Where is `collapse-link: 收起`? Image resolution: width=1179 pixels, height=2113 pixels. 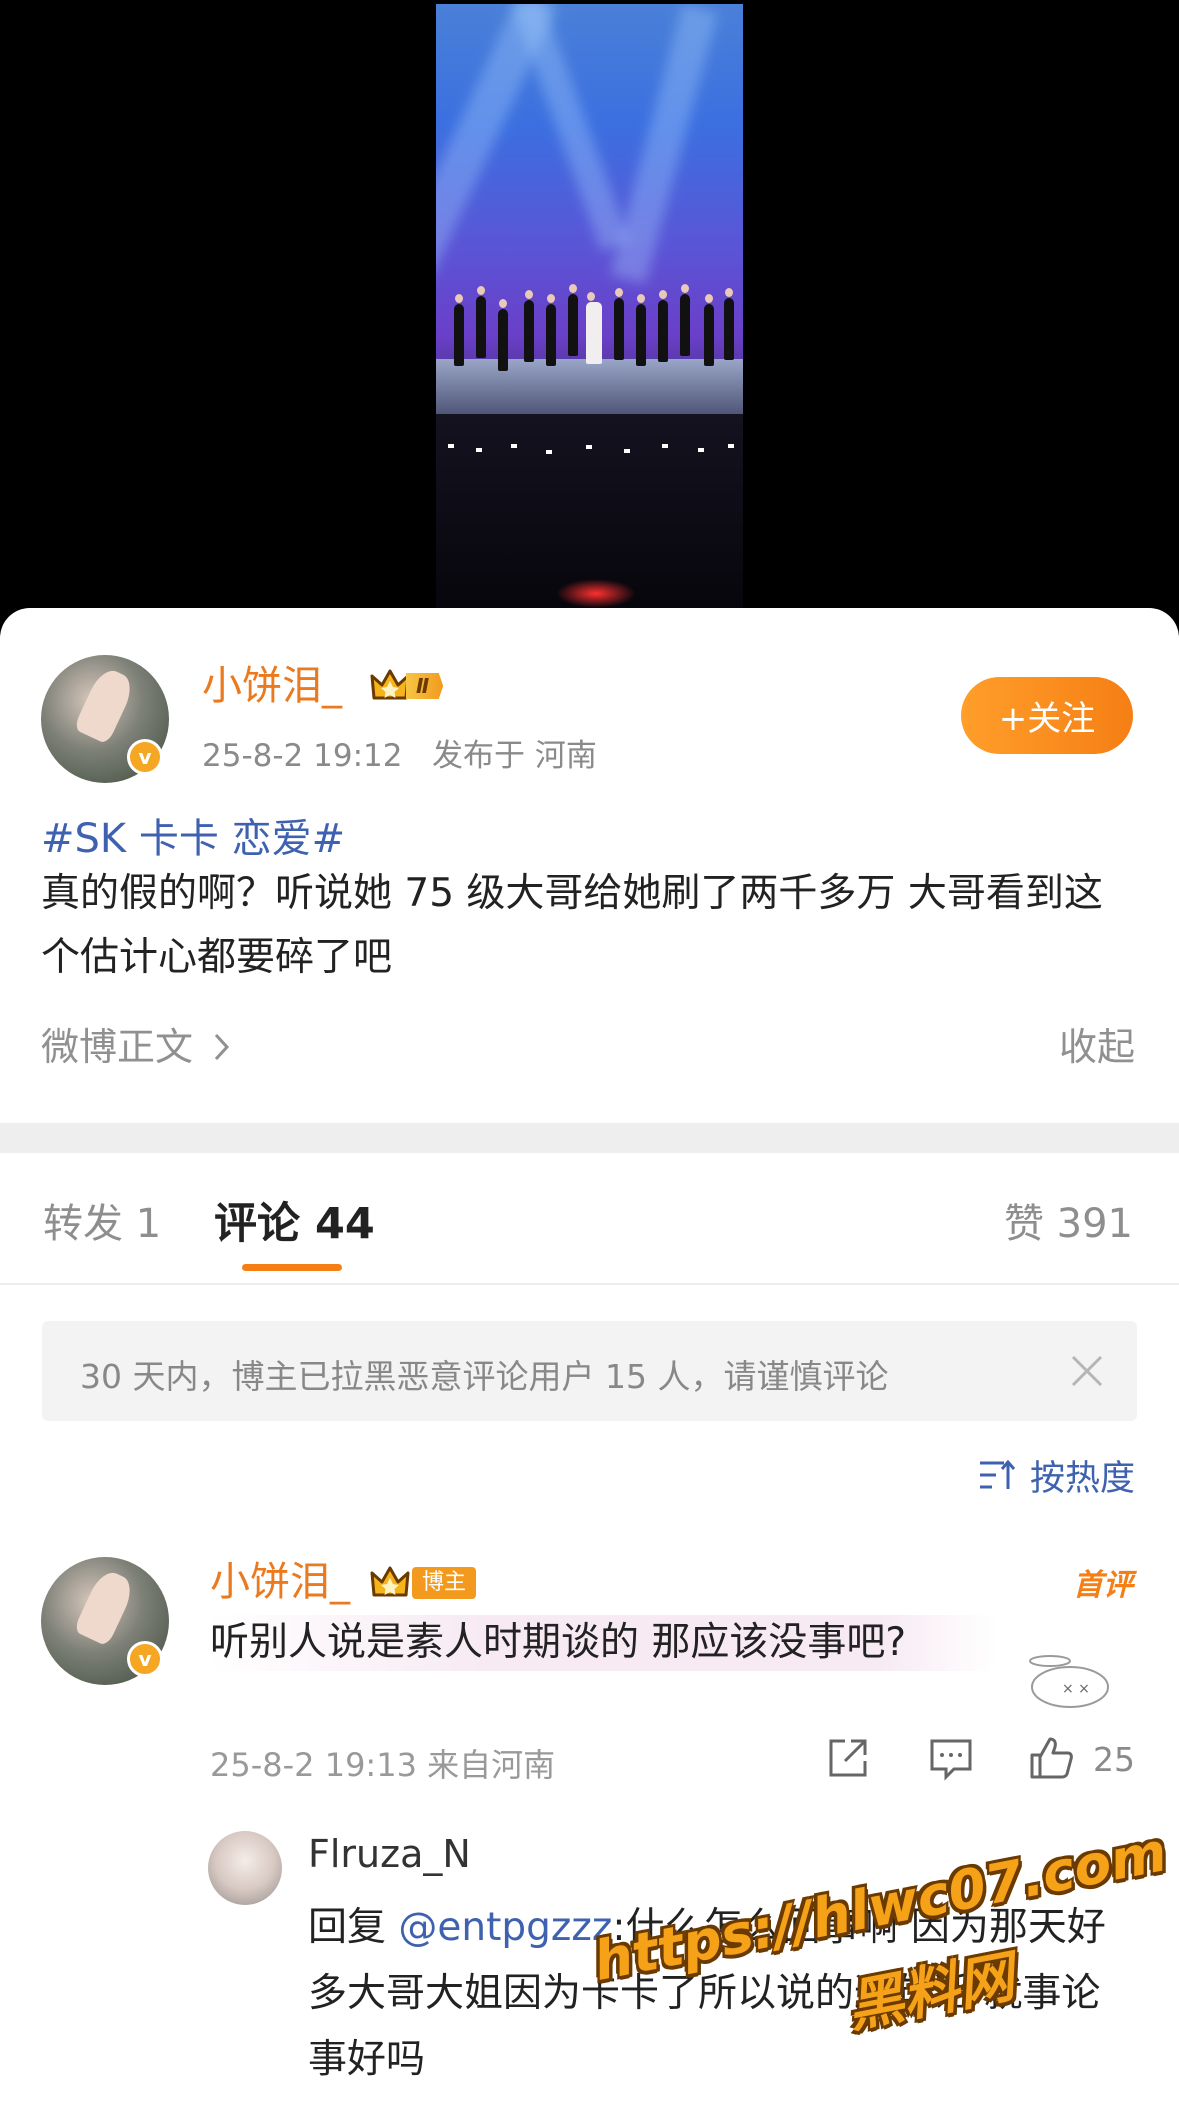 collapse-link: 收起 is located at coordinates (1097, 1043).